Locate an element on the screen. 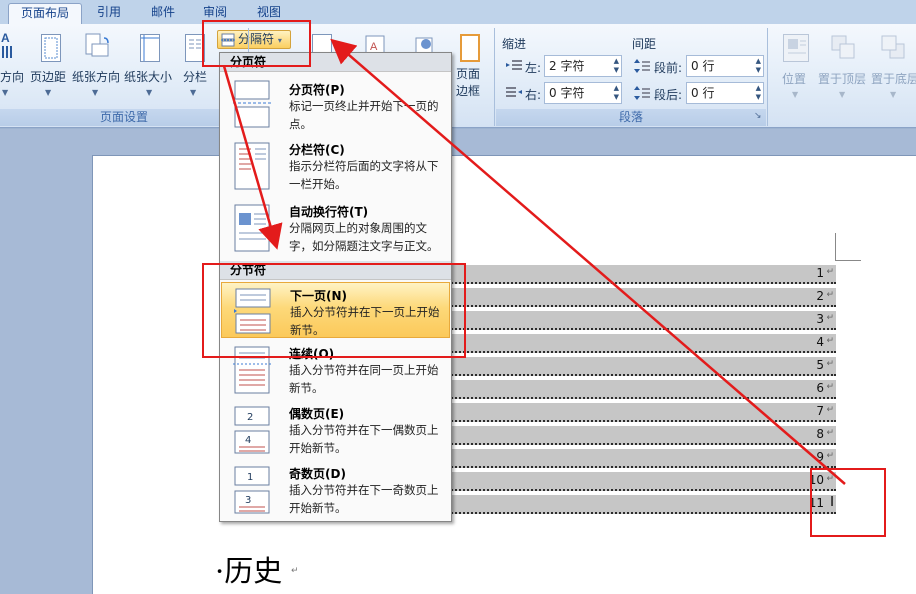  spacing-before-stepper: 0 行 ▲ ▼ is located at coordinates (725, 66).